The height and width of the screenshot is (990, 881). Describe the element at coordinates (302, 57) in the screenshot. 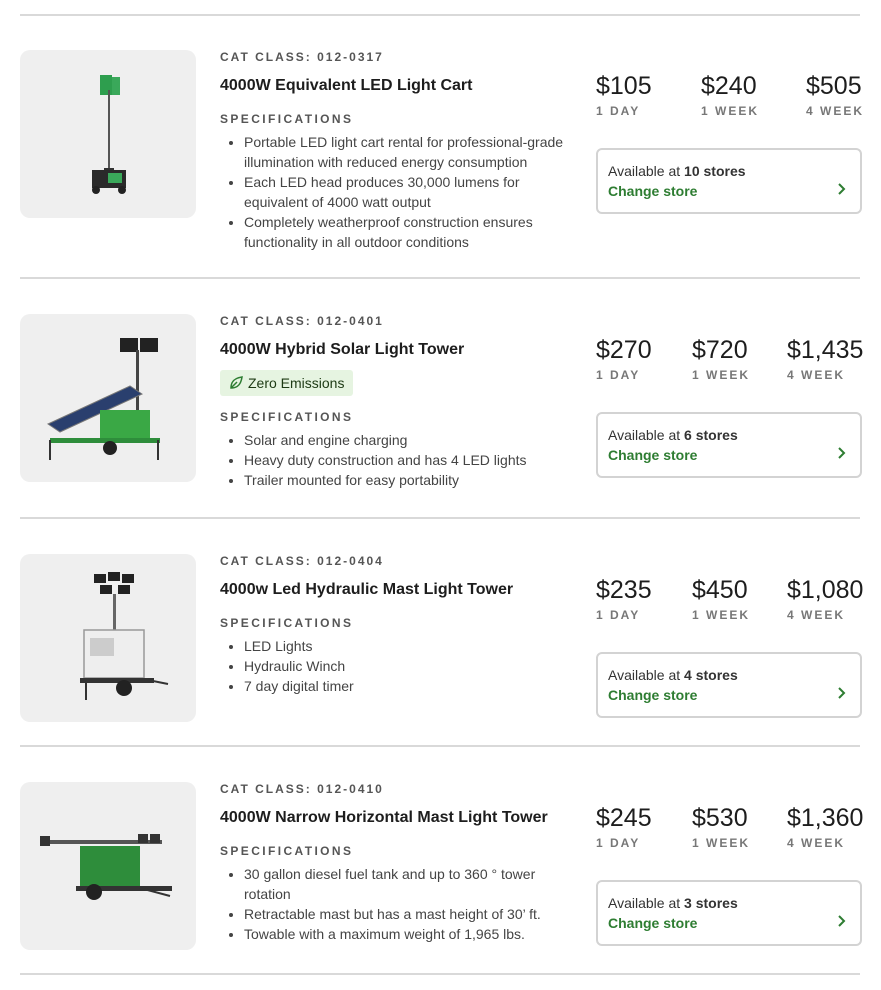

I see `cat-class: CAT CLASS: 012-0317` at that location.